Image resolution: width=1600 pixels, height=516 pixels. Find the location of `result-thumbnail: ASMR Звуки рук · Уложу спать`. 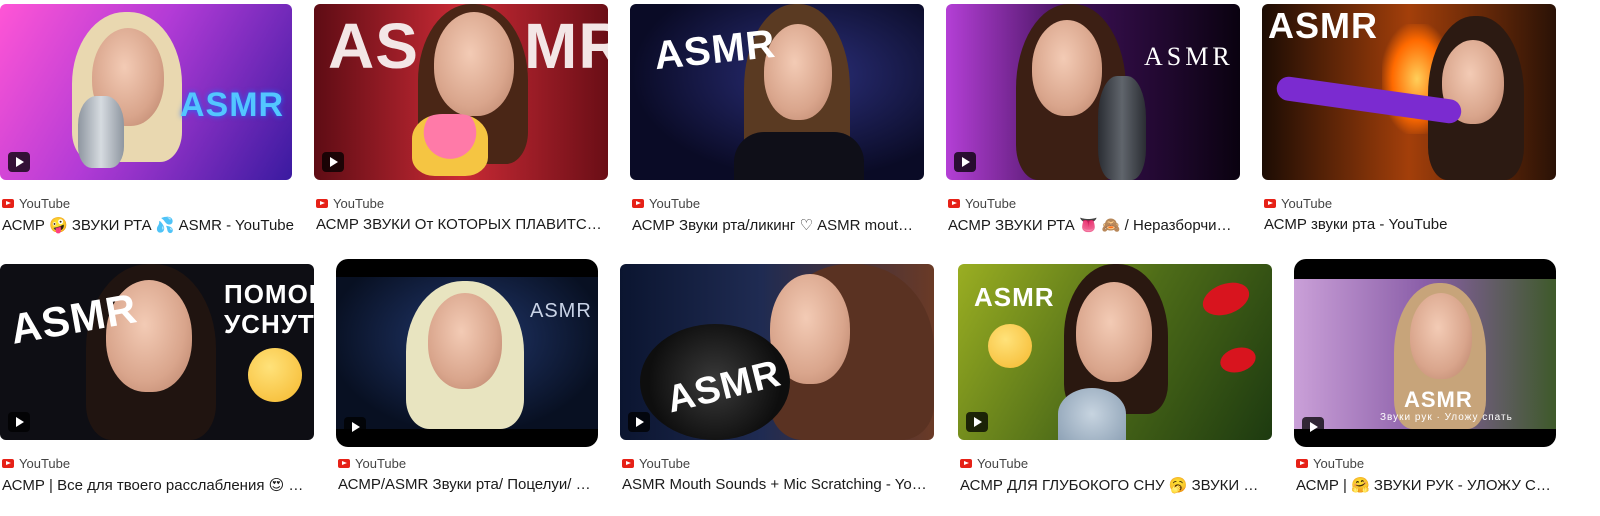

result-thumbnail: ASMR Звуки рук · Уложу спать is located at coordinates (1425, 353).